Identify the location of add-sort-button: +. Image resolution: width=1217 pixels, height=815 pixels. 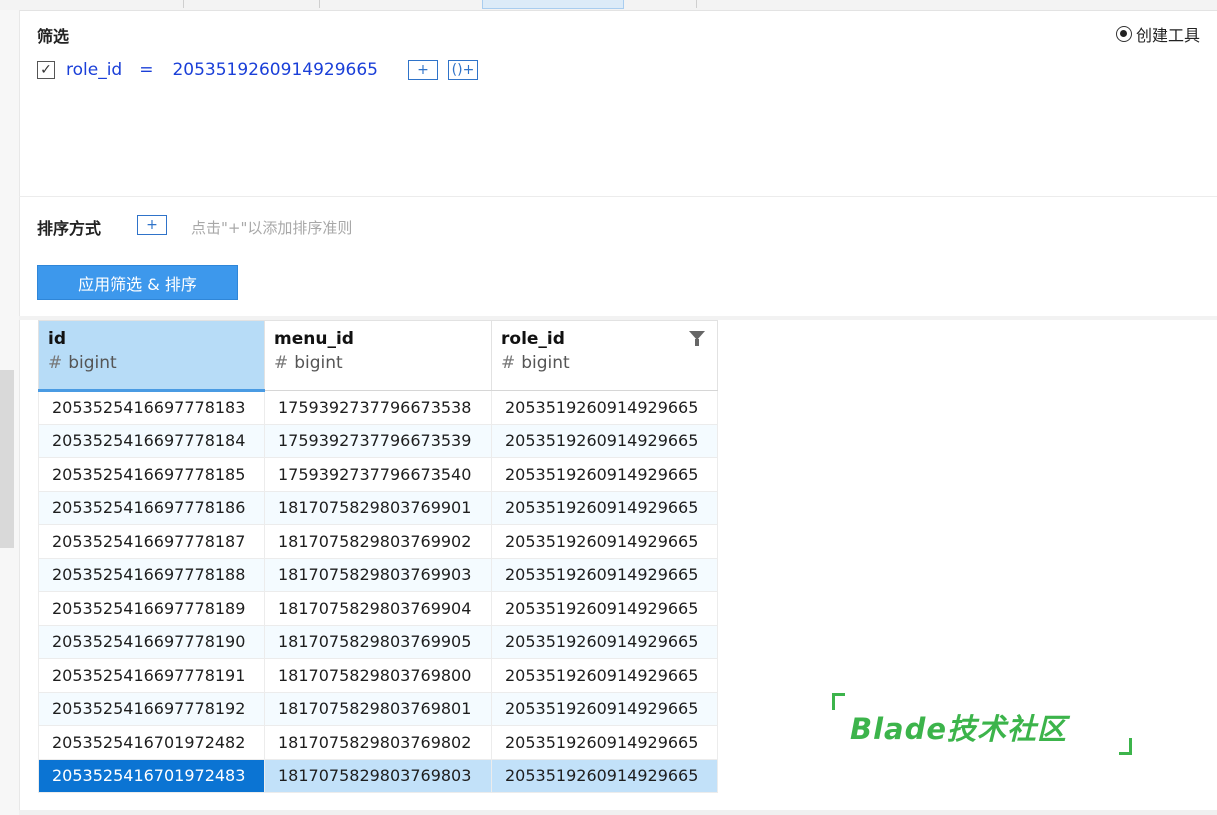
(152, 225).